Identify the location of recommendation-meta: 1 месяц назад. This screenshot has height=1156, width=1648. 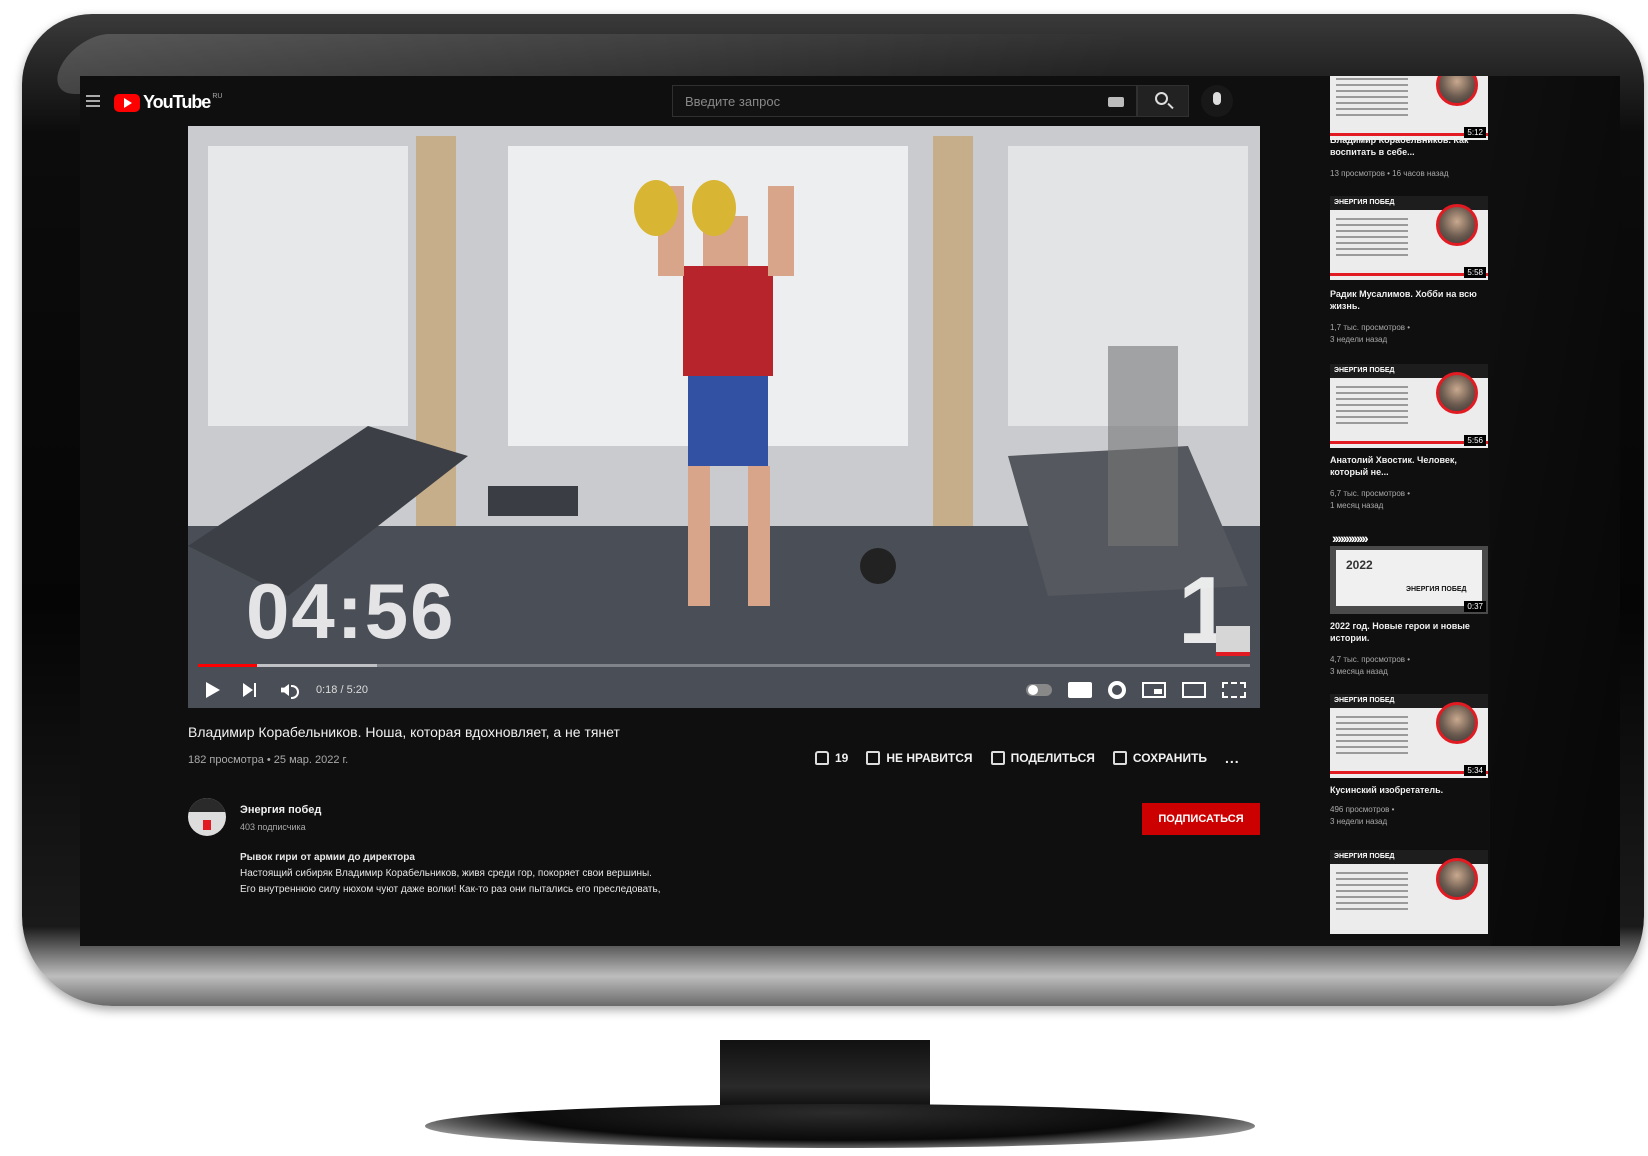
(1357, 505).